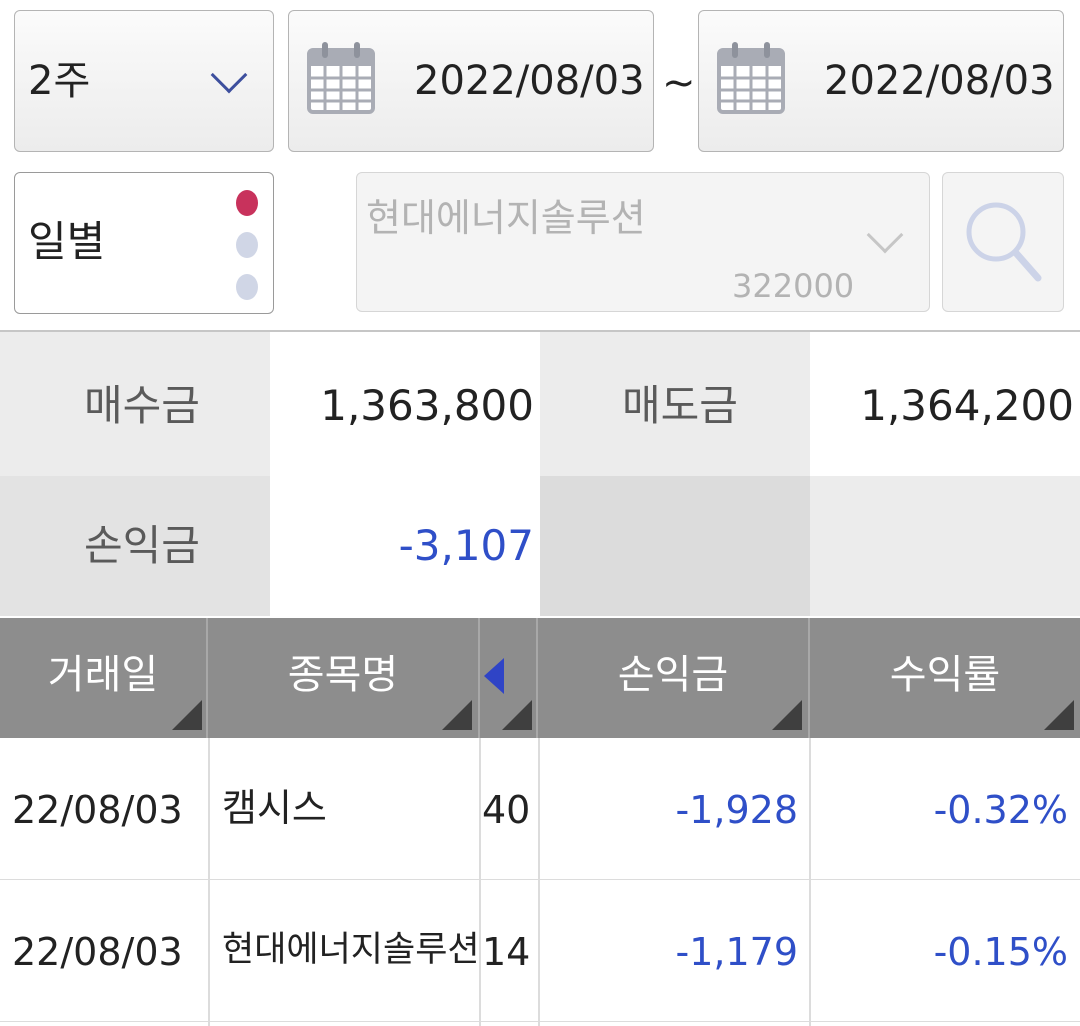 This screenshot has width=1080, height=1026. I want to click on page-indicator-dot-active, so click(247, 203).